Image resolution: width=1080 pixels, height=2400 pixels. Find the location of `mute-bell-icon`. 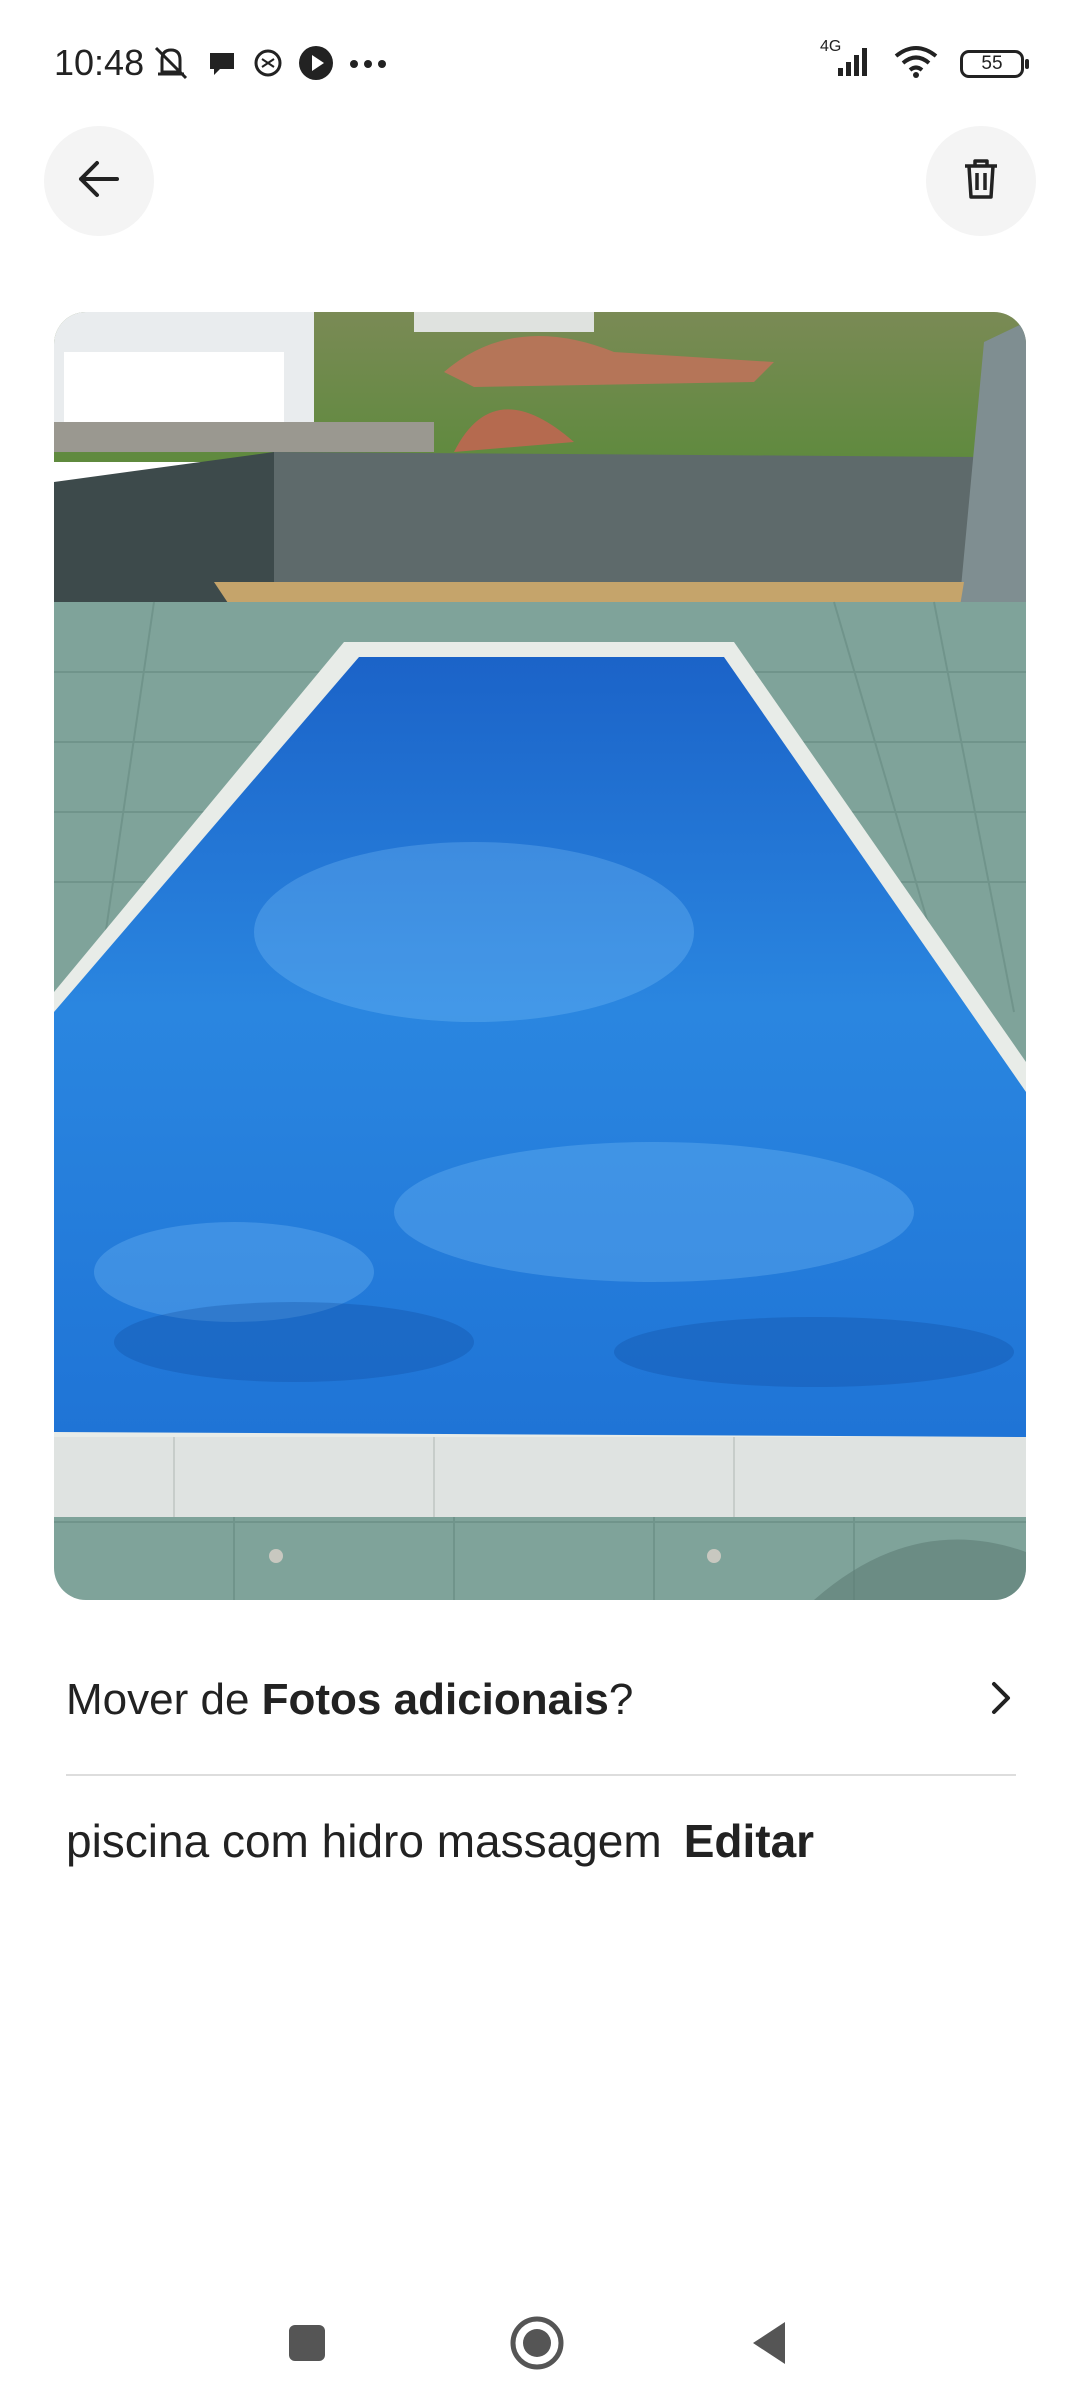

mute-bell-icon is located at coordinates (171, 65).